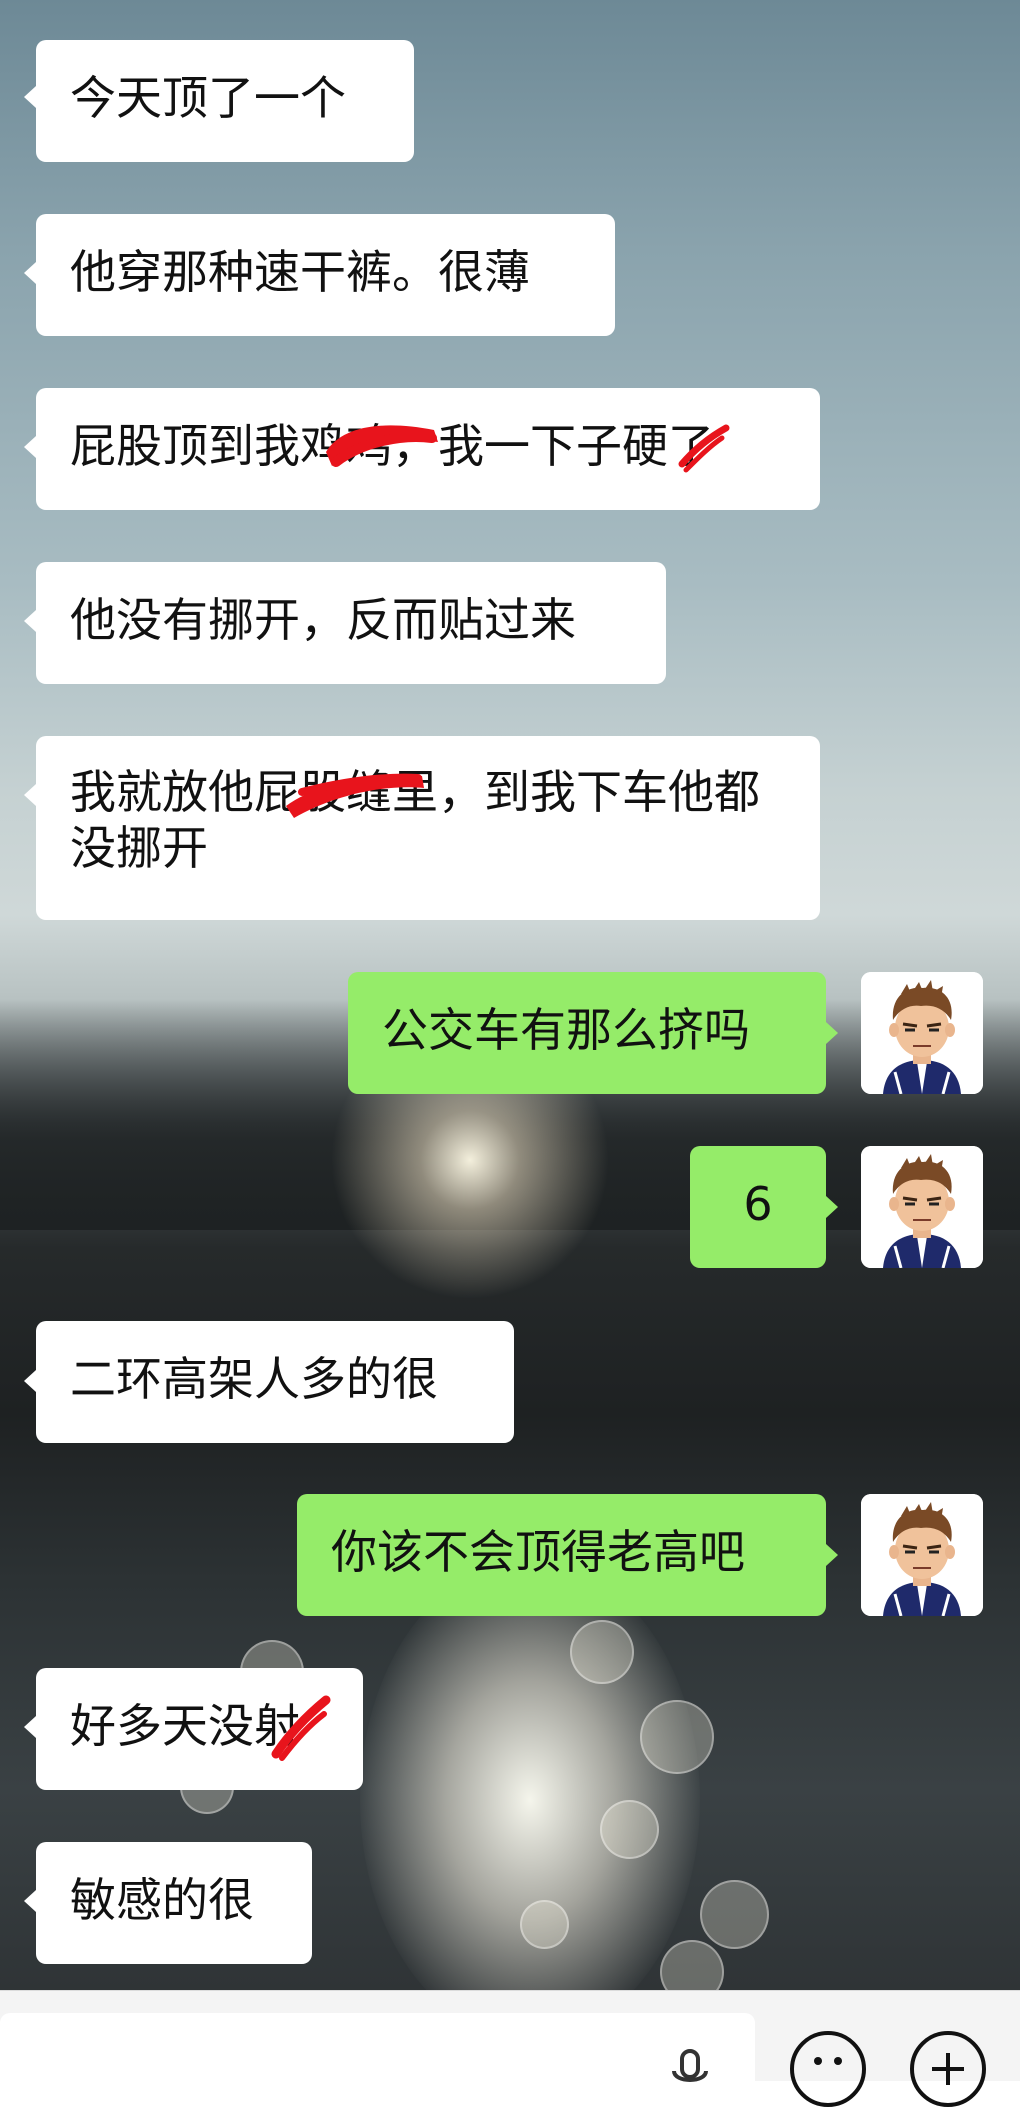 The width and height of the screenshot is (1020, 2107). Describe the element at coordinates (561, 1555) in the screenshot. I see `message-bubble: 你该不会顶得老高吧` at that location.